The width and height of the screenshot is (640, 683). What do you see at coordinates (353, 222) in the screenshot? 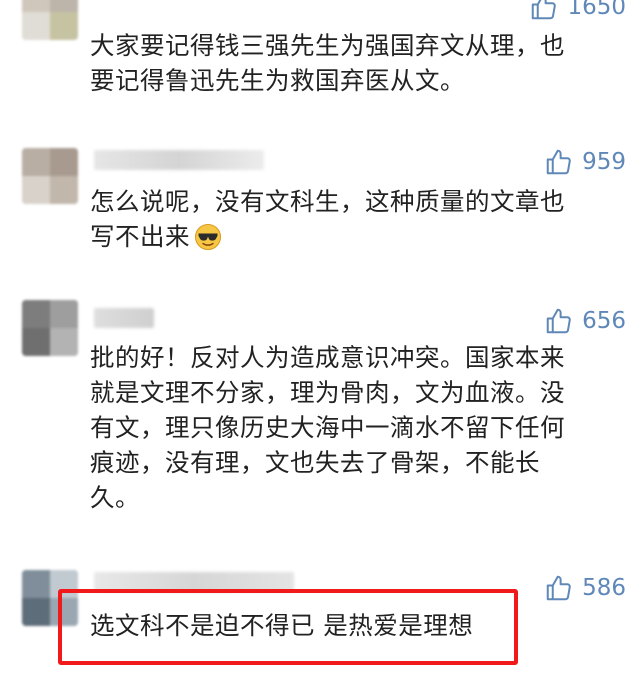
I see `comment-text: 怎么说呢，没有文科生，这种质量的文章也 写不出来` at bounding box center [353, 222].